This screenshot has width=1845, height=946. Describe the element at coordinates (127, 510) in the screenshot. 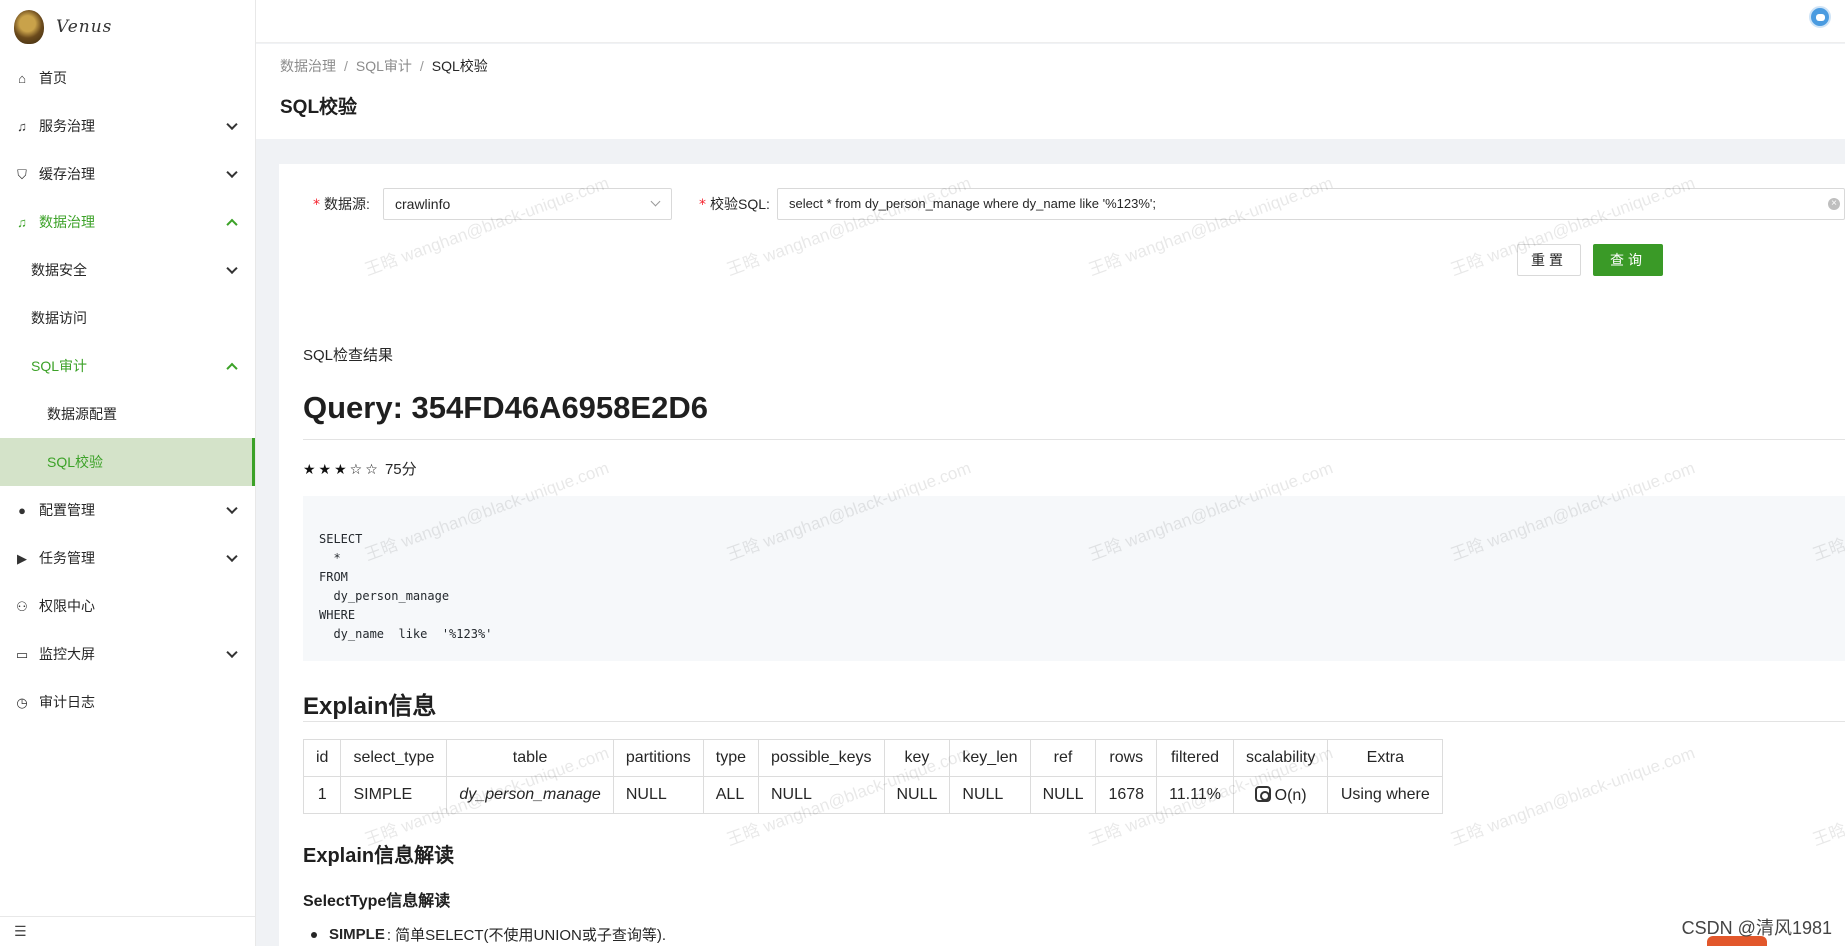

I see `sidebar-item-config-management: ● 配置管理` at that location.